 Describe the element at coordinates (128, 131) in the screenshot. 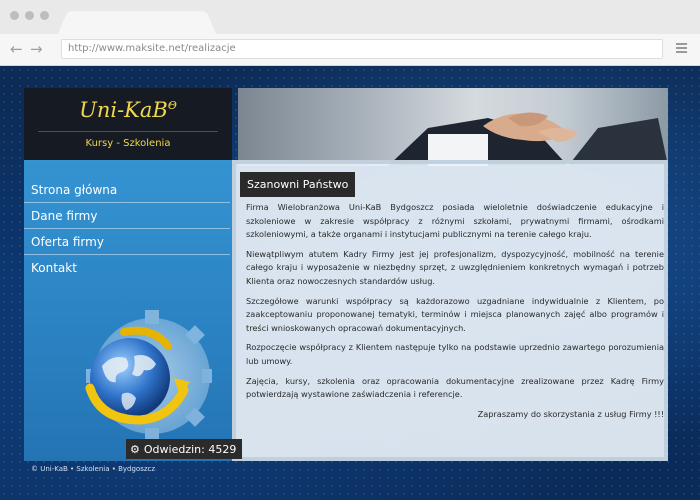

I see `brand-divider` at that location.